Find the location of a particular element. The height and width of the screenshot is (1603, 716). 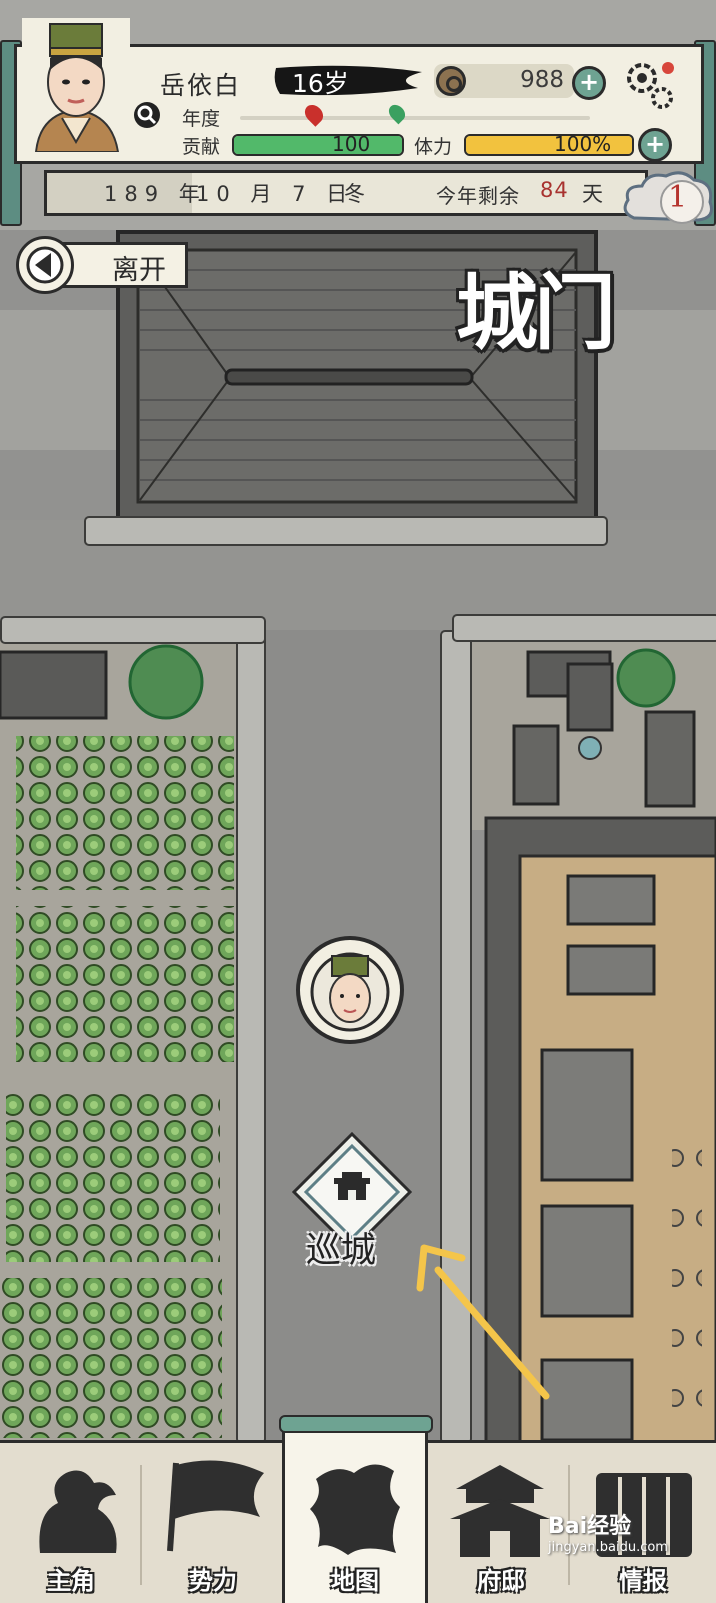

add-stamina-button: + is located at coordinates (655, 145).